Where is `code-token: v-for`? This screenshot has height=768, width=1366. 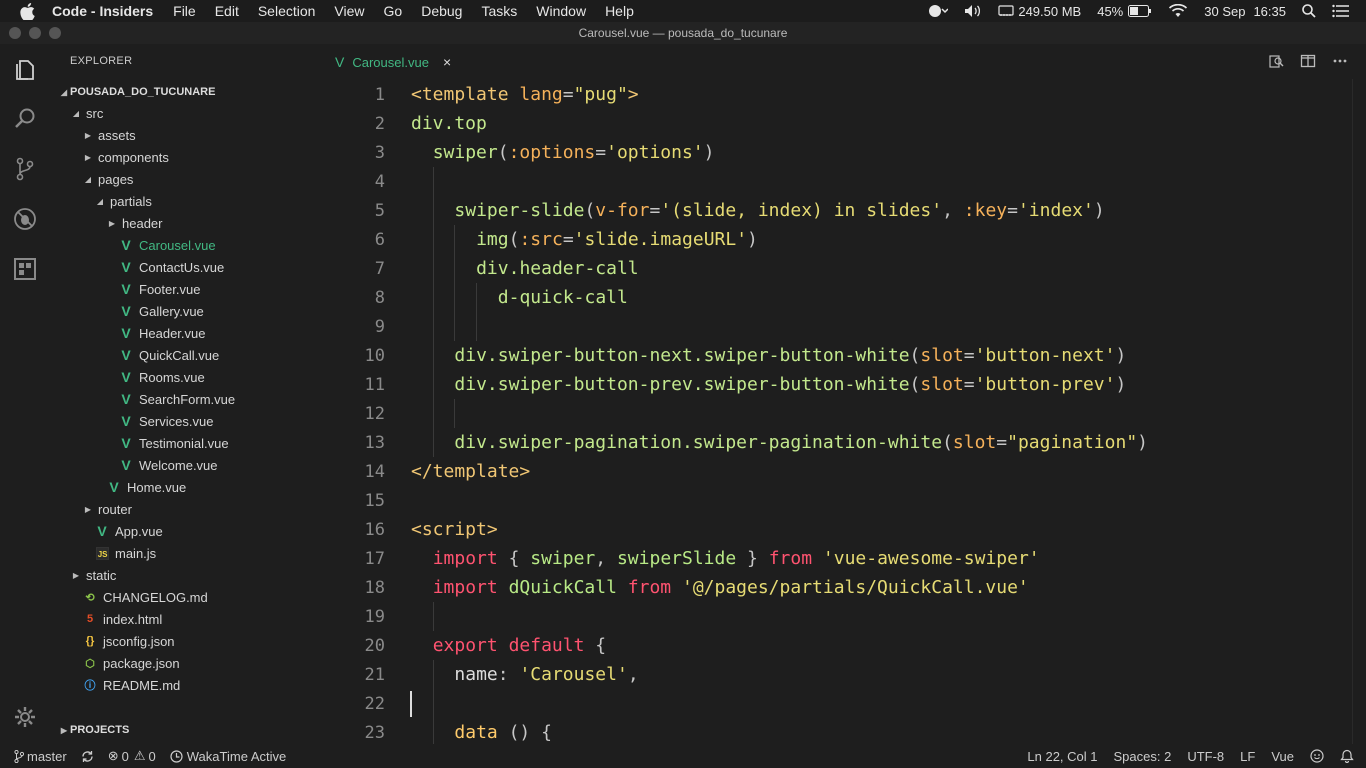
code-token: v-for is located at coordinates (622, 210).